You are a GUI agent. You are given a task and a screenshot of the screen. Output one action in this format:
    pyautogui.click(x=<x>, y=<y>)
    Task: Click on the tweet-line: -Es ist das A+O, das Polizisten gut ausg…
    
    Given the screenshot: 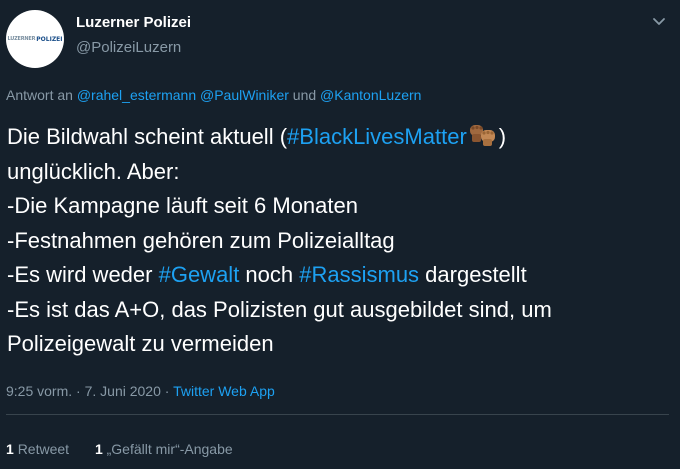 What is the action you would take?
    pyautogui.click(x=279, y=309)
    